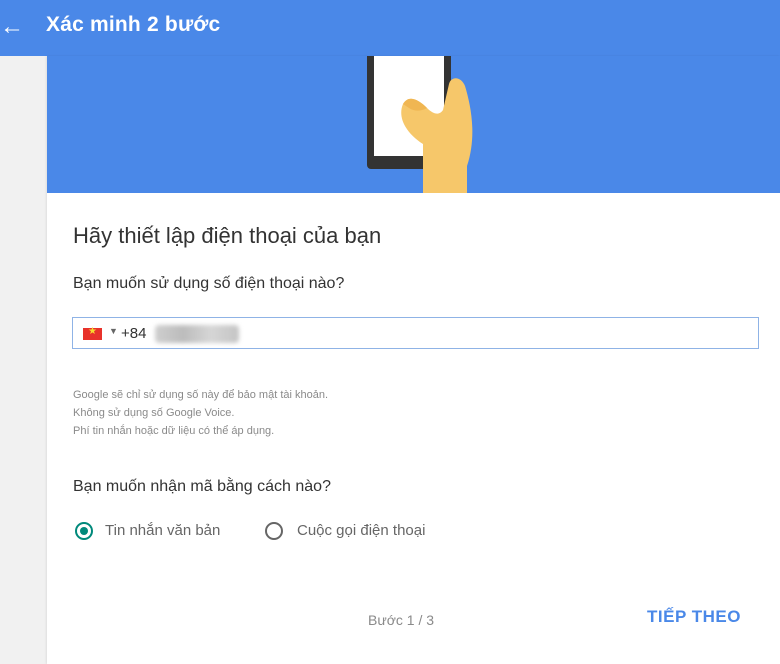 Image resolution: width=780 pixels, height=664 pixels. I want to click on redacted-number, so click(197, 334).